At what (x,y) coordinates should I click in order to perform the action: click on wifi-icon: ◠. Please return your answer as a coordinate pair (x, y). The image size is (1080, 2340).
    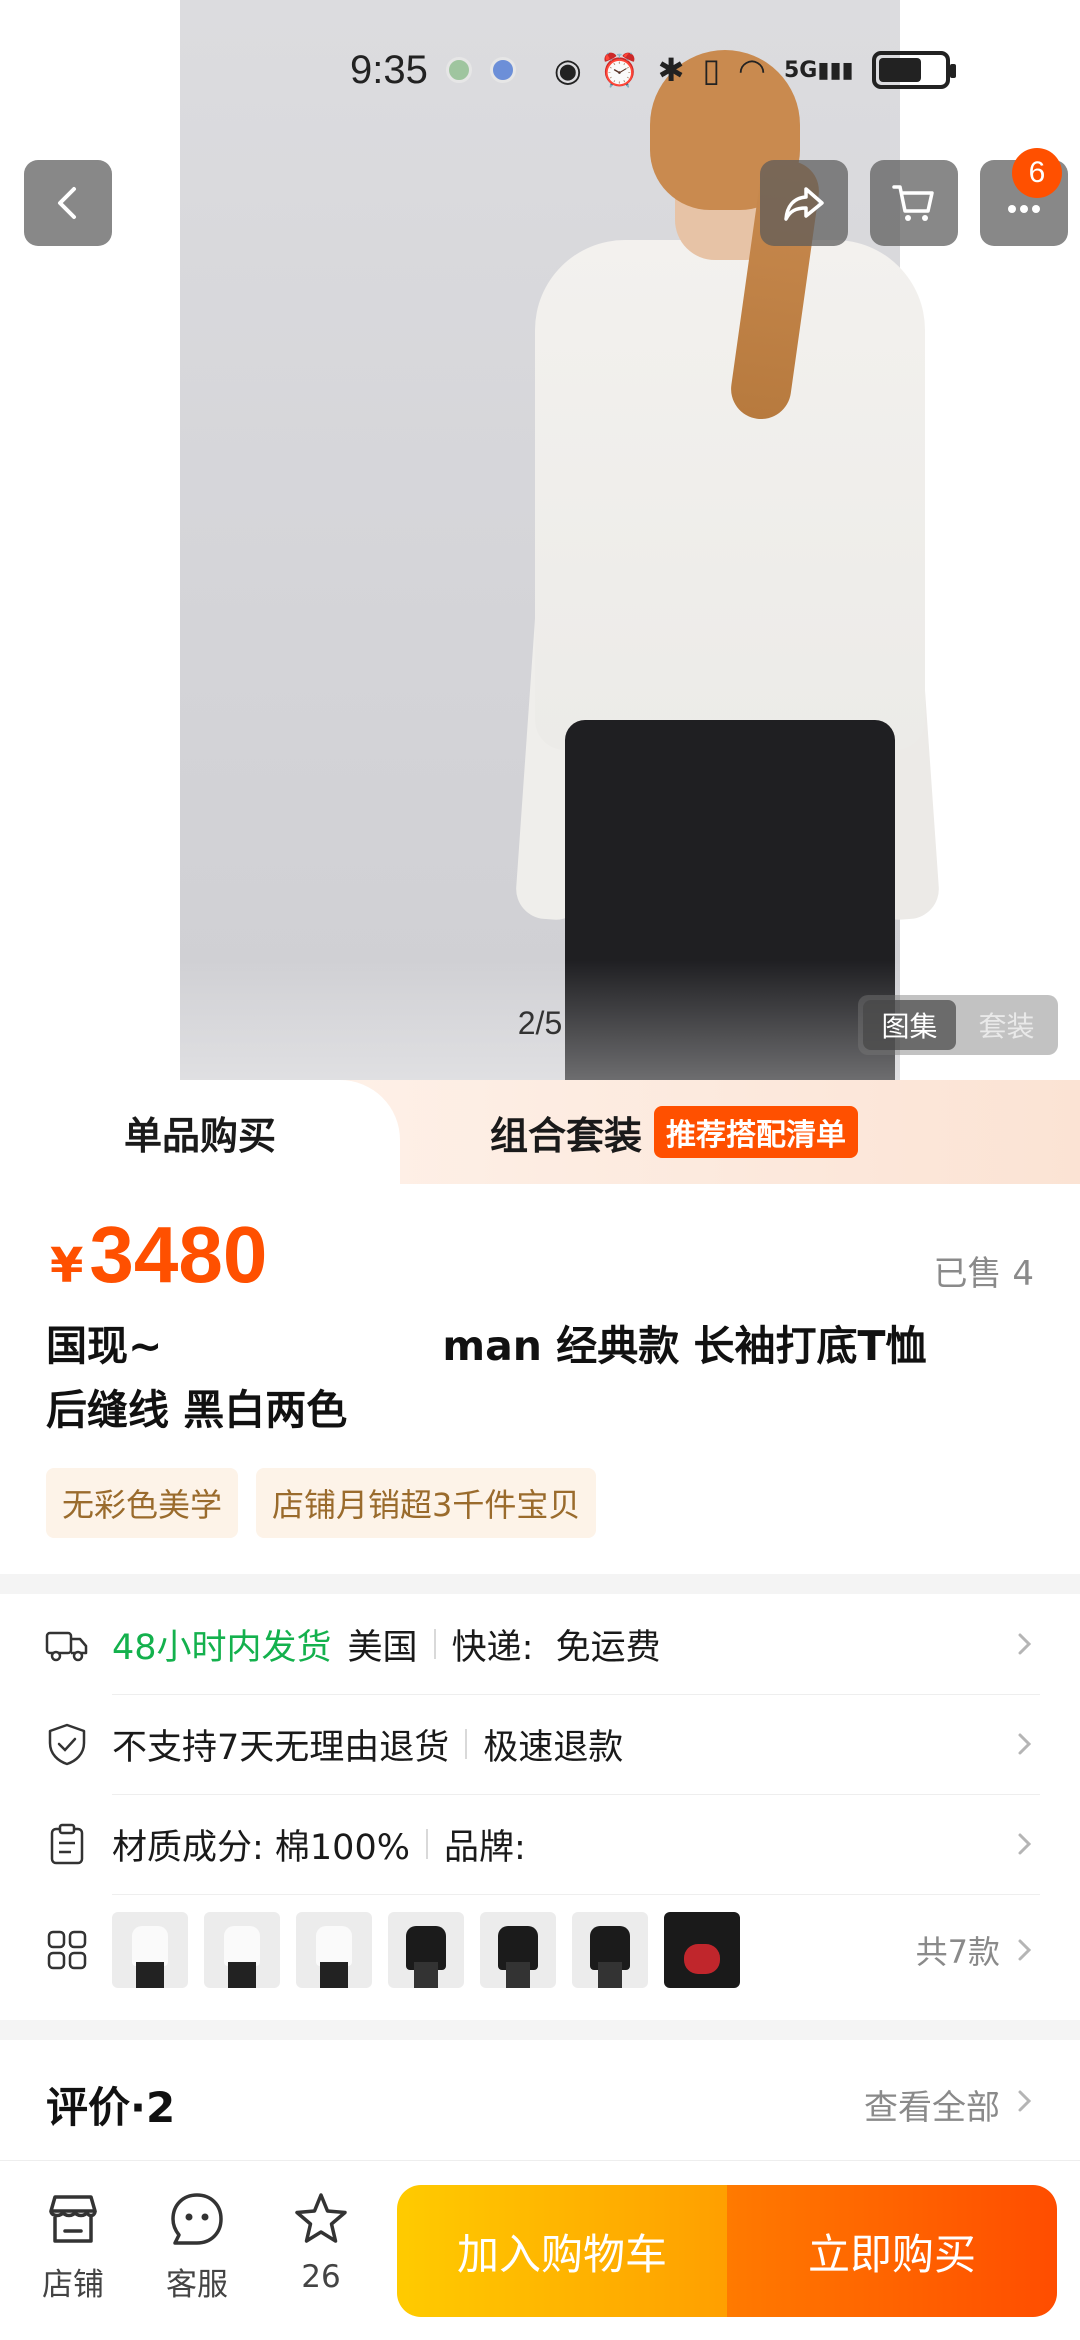
    Looking at the image, I should click on (752, 70).